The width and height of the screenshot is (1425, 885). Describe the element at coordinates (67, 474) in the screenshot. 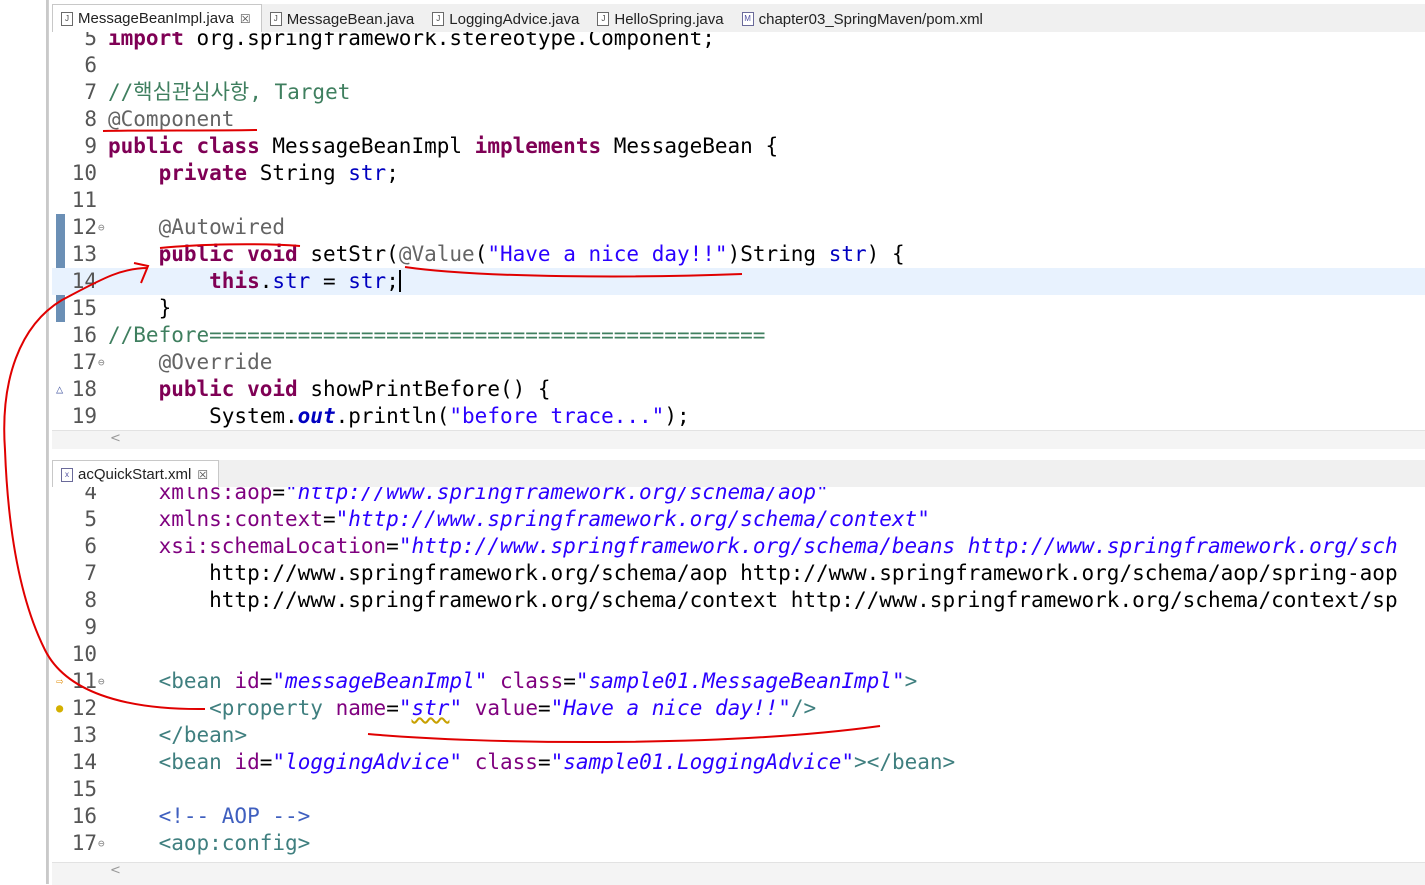

I see `xml-file-icon: x` at that location.